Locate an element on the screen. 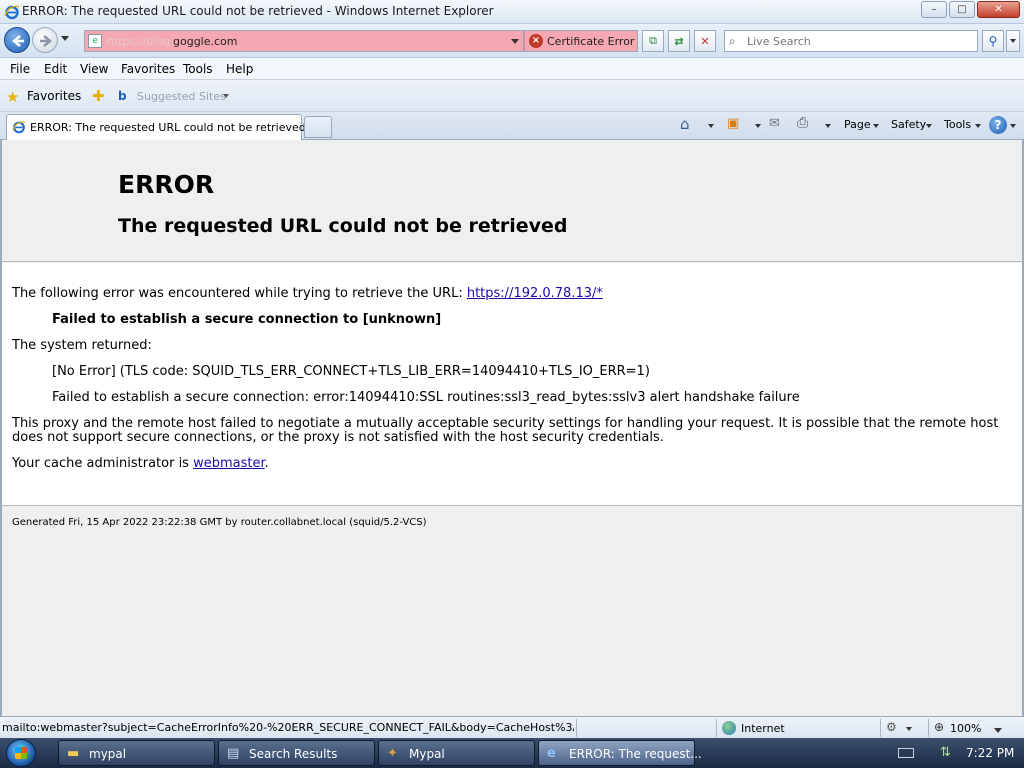  zoom-dropdown-icon is located at coordinates (998, 730).